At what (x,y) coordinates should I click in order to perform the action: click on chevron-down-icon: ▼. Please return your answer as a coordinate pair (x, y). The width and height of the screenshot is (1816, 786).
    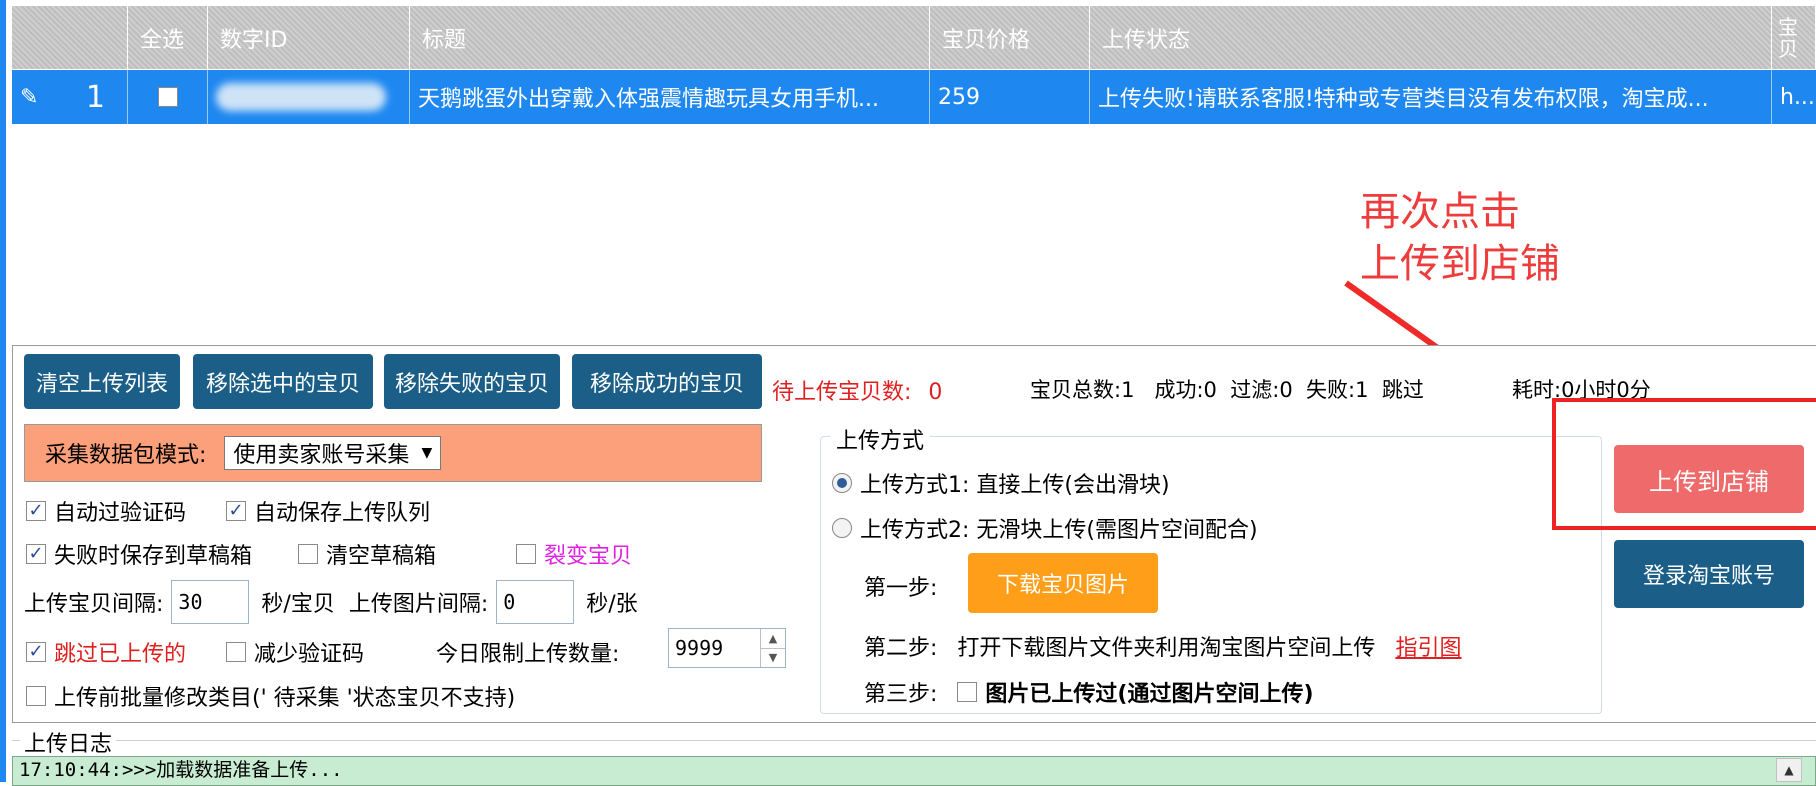
    Looking at the image, I should click on (427, 453).